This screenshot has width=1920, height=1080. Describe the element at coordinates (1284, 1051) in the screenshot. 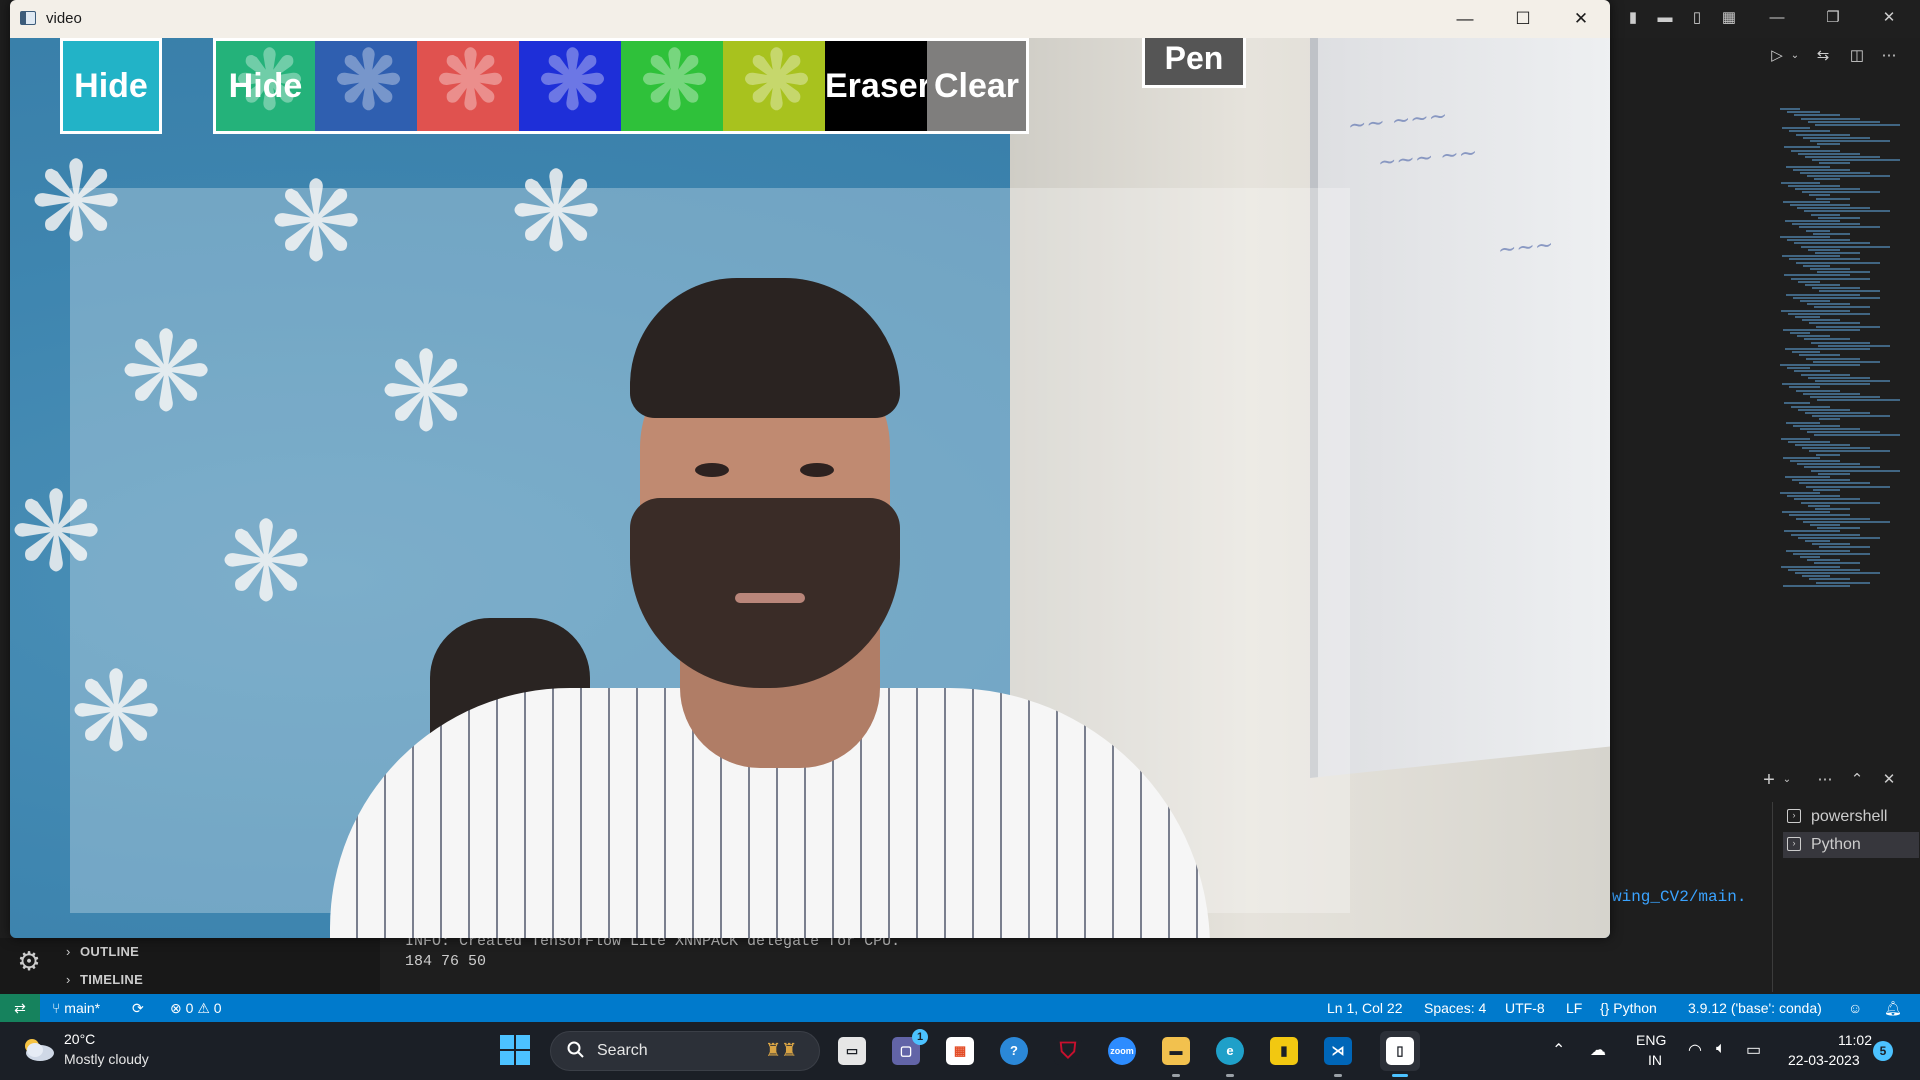

I see `power-bi-button: ▮` at that location.